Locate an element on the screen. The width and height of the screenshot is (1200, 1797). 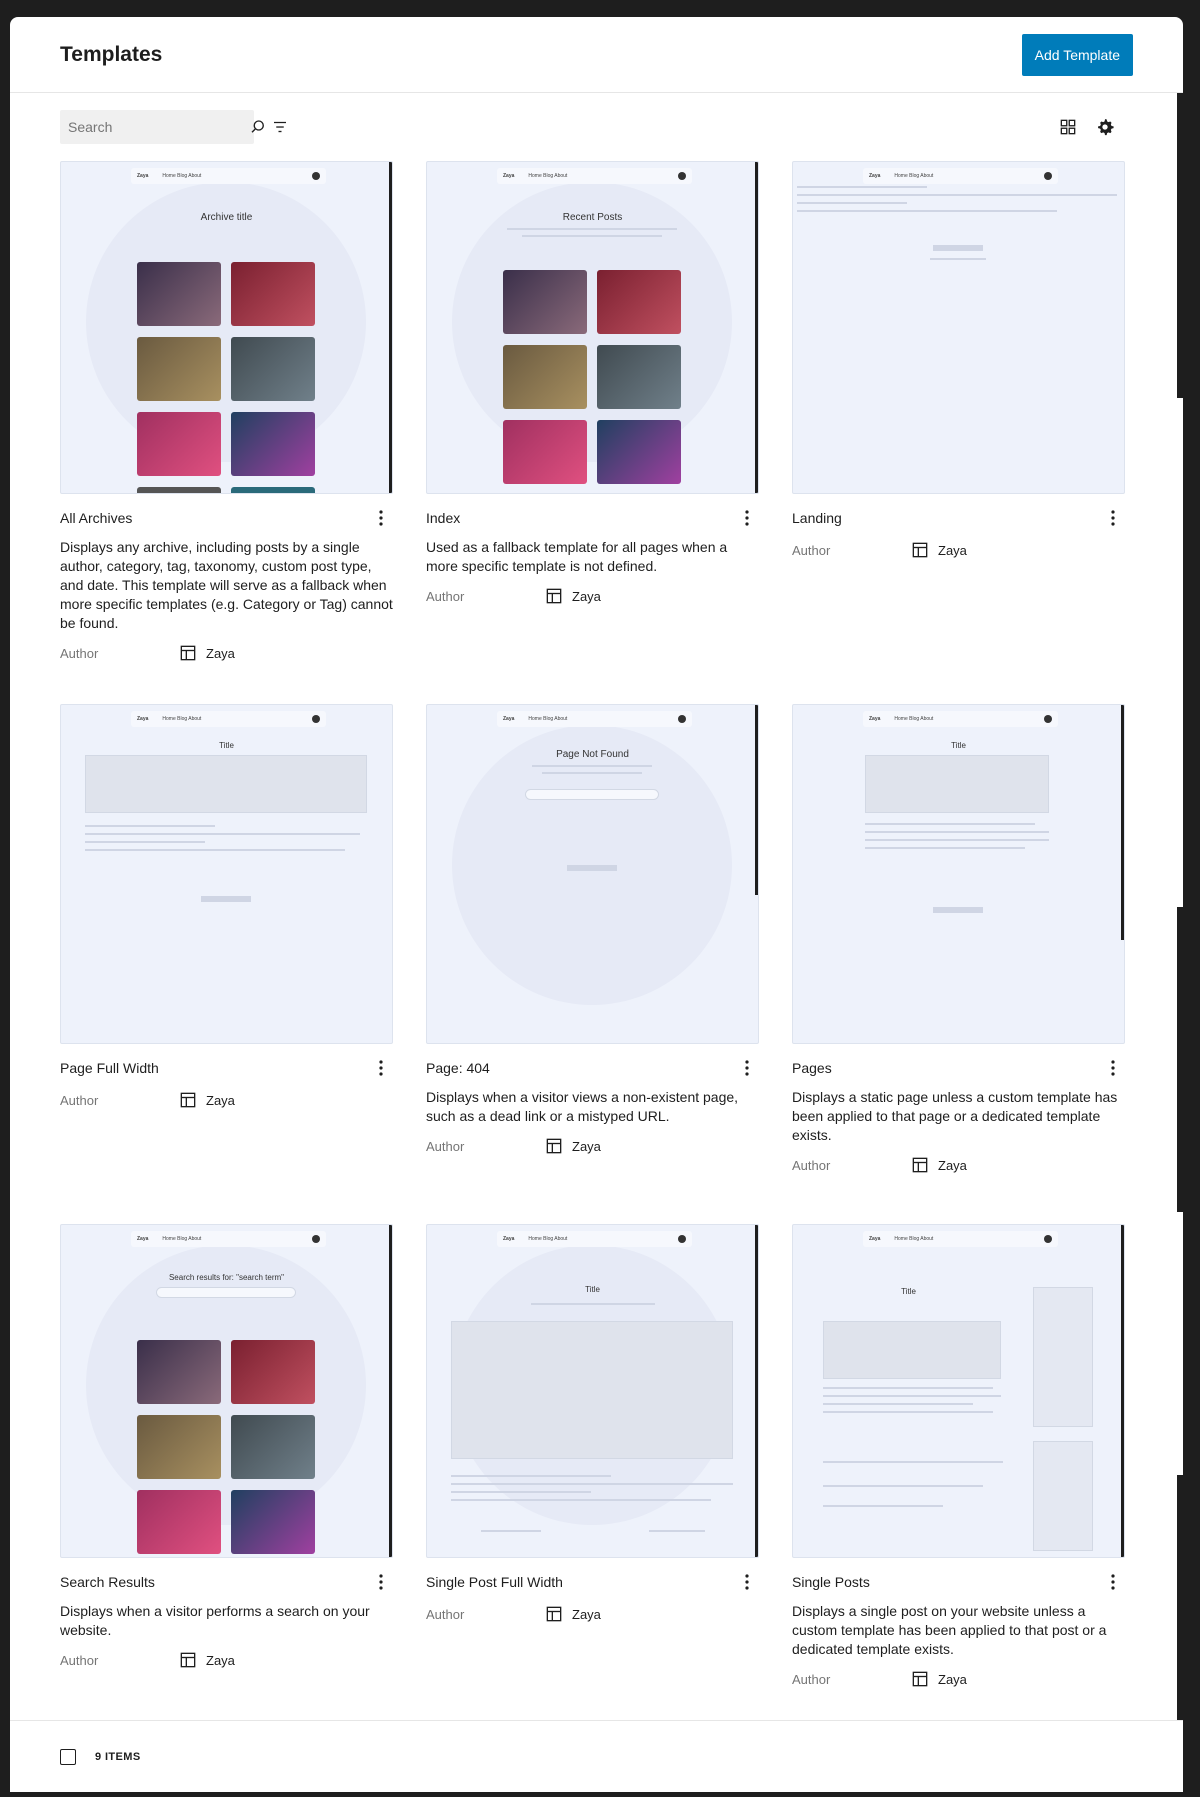
template-title: Pages is located at coordinates (812, 1068).